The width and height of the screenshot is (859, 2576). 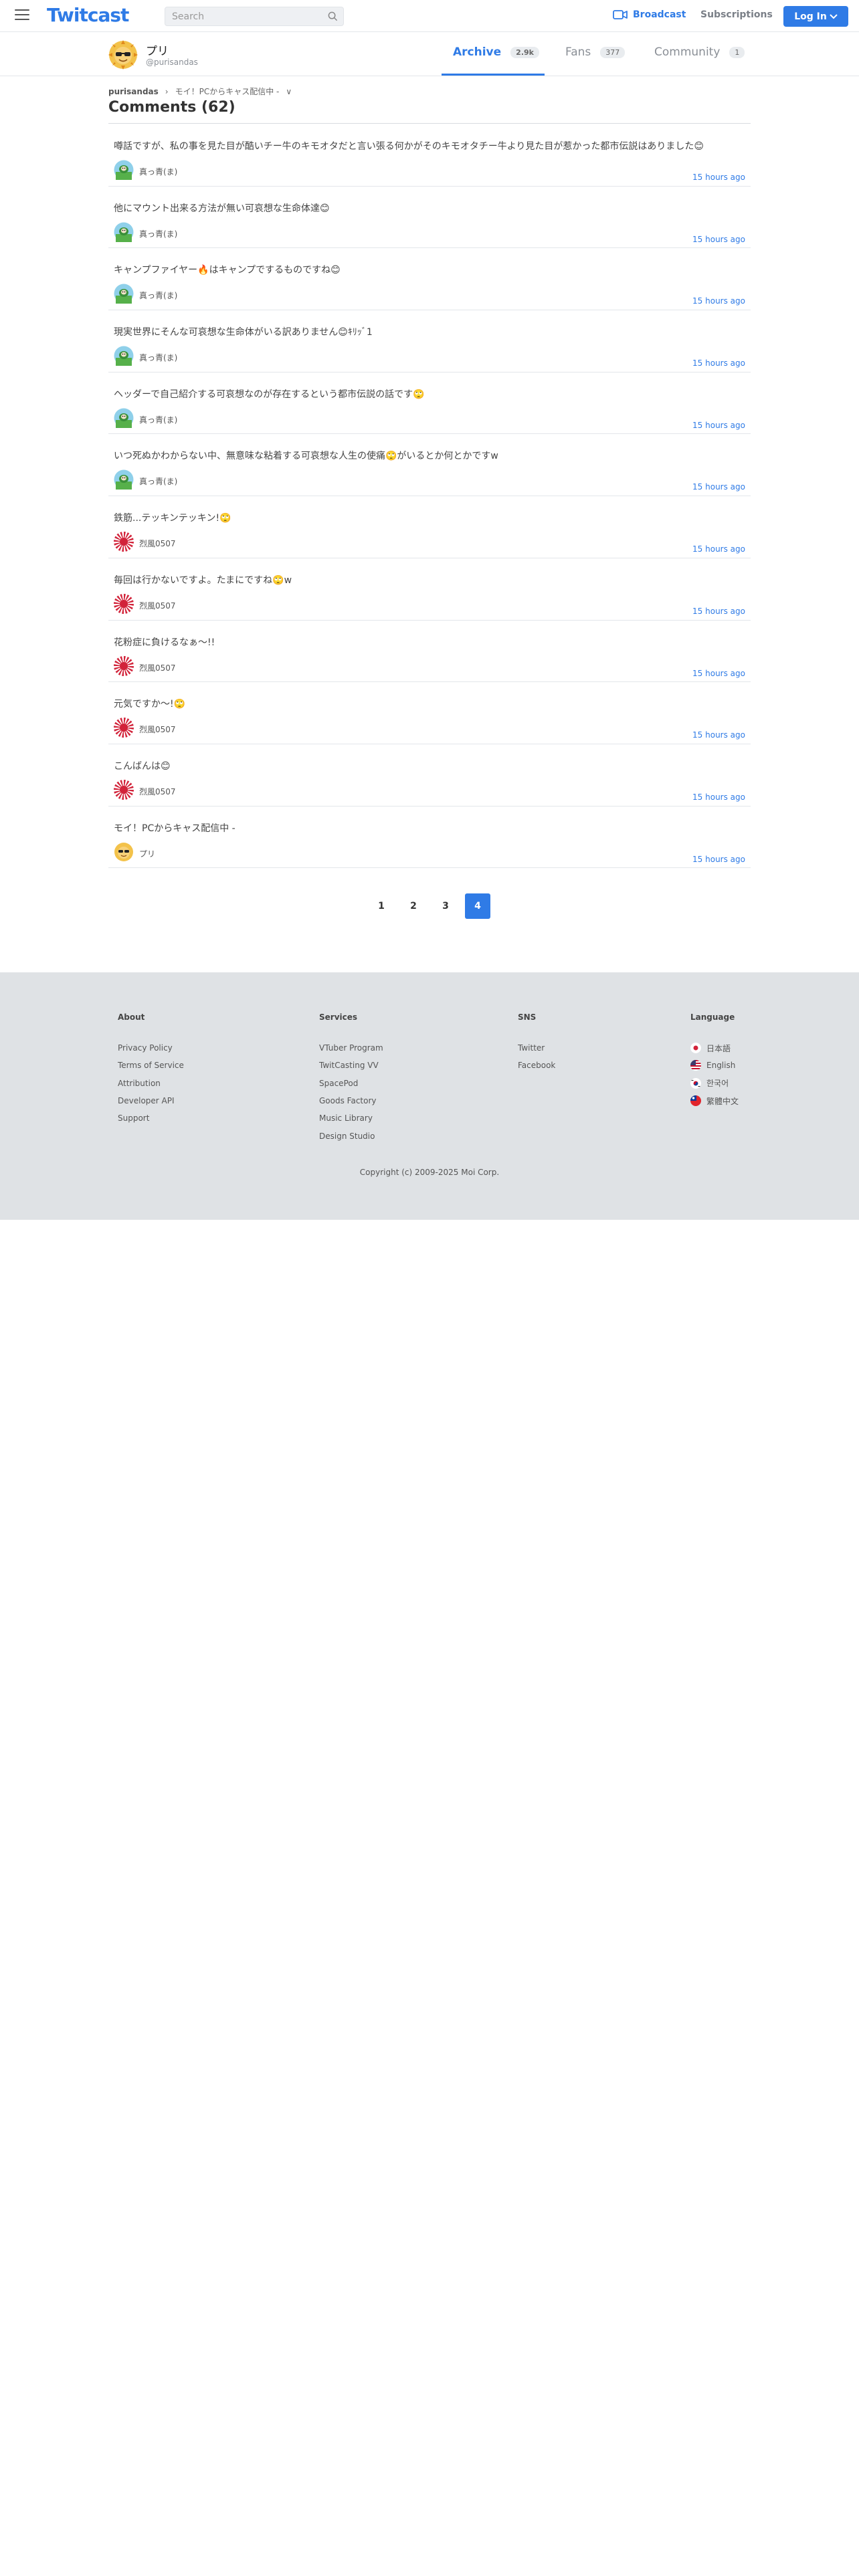 I want to click on comment-text: 花粉症に負けるなぁ〜!!, so click(x=164, y=643).